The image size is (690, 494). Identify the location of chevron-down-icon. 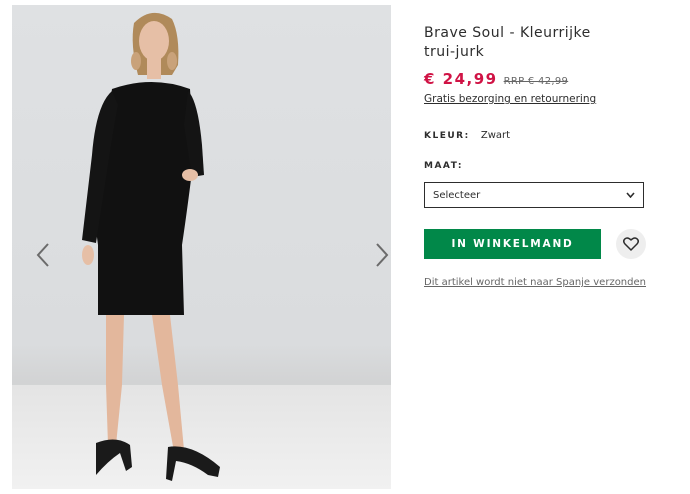
(630, 195).